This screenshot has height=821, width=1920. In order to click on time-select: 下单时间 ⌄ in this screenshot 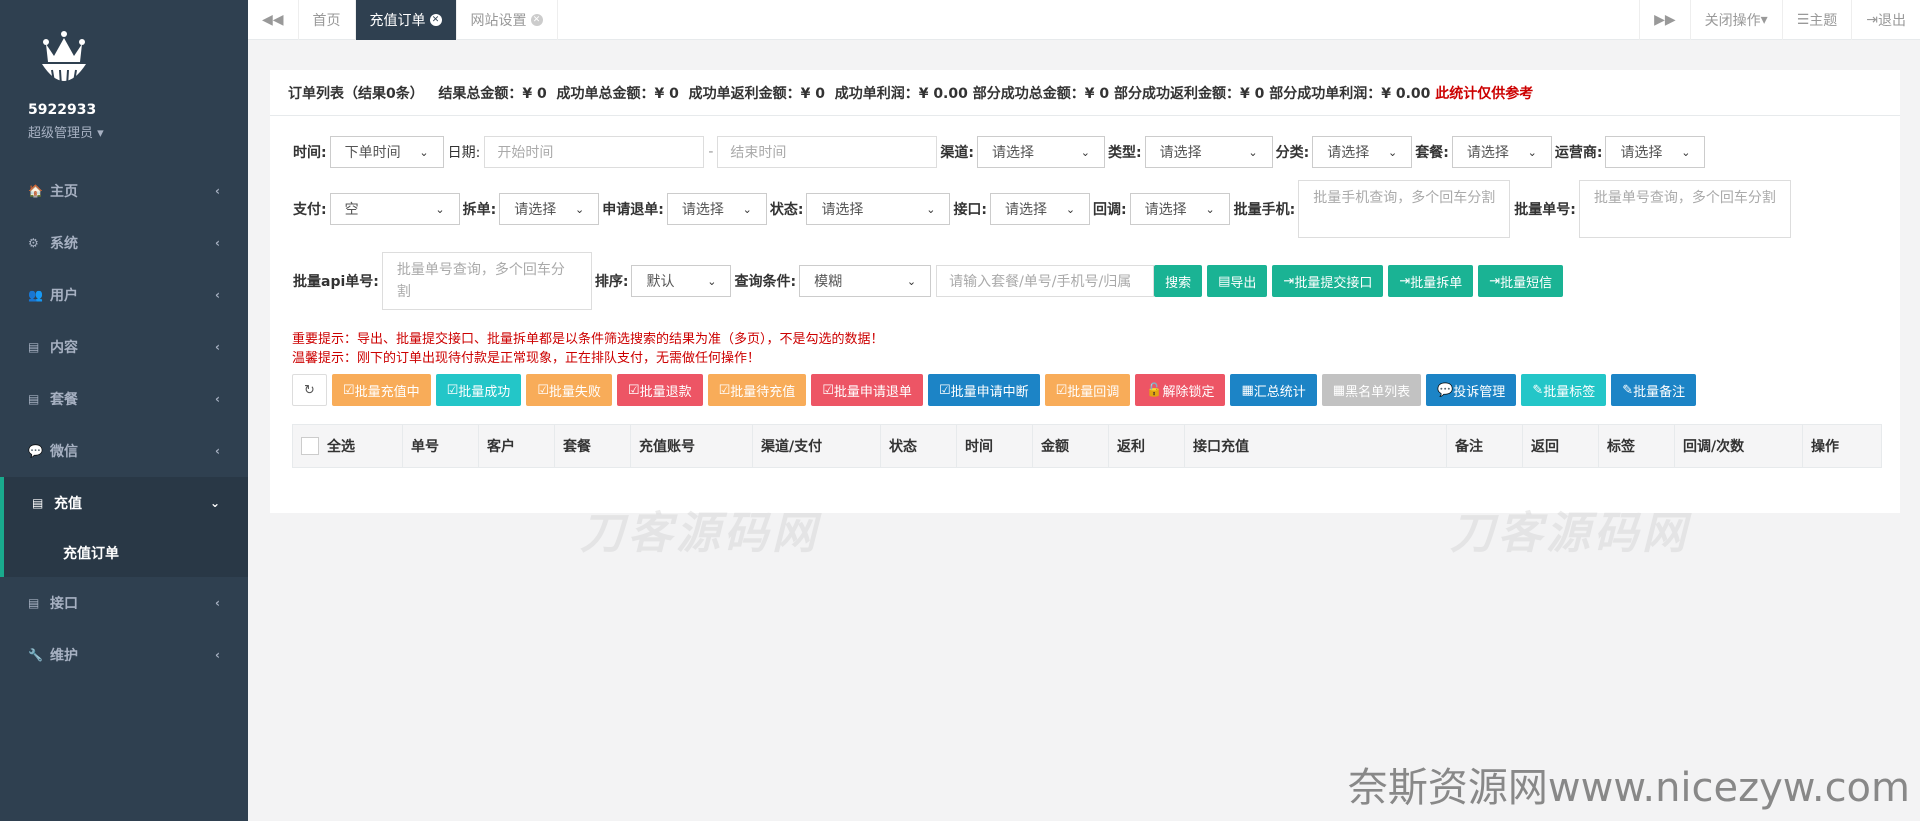, I will do `click(386, 152)`.